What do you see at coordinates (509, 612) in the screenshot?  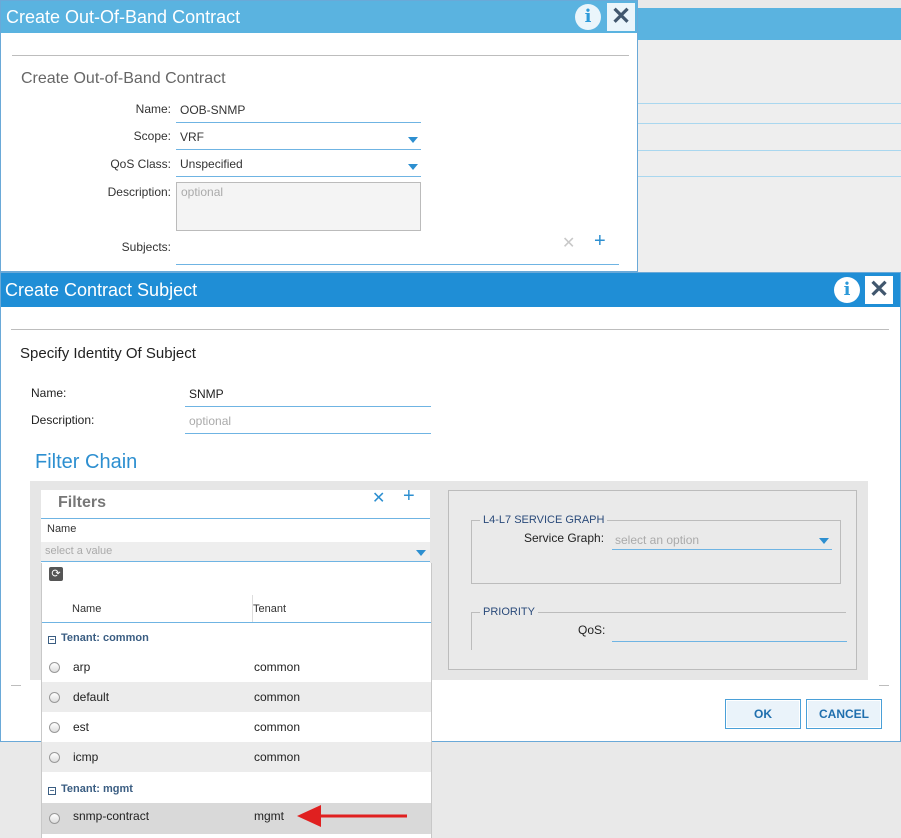 I see `priority-legend: PRIORITY` at bounding box center [509, 612].